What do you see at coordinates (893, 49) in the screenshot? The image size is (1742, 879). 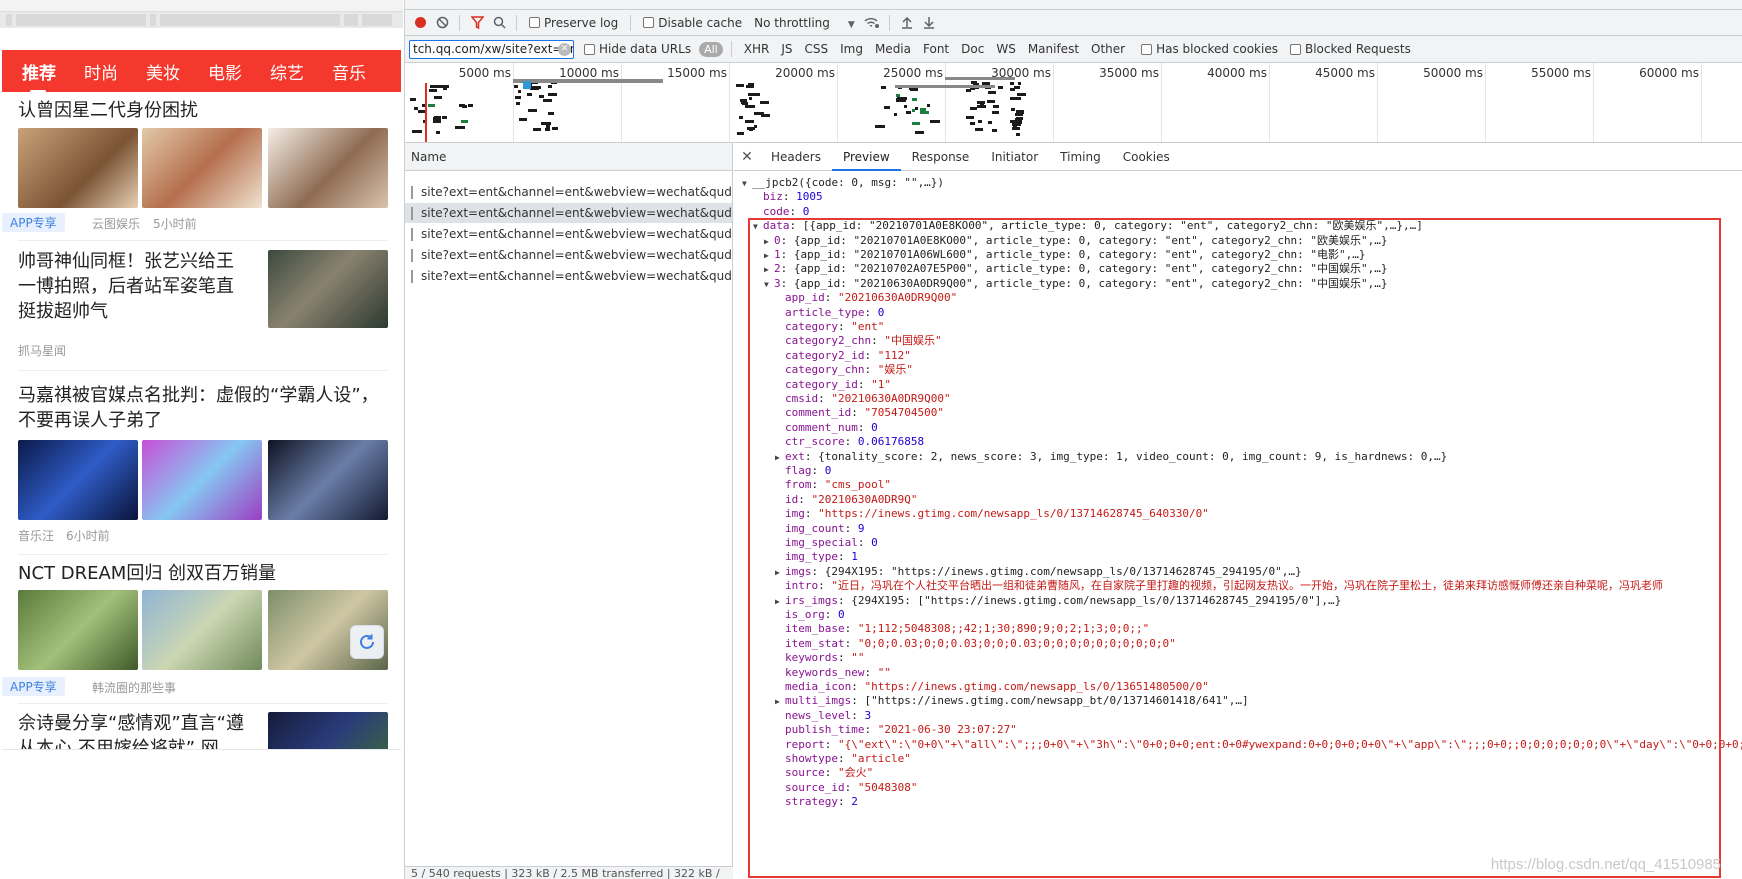 I see `type-filter-media: Media` at bounding box center [893, 49].